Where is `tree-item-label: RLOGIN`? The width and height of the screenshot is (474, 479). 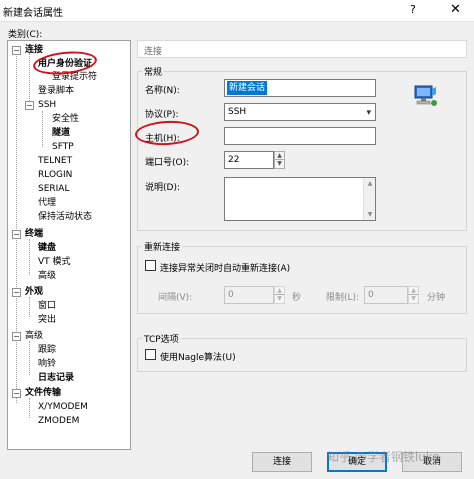 tree-item-label: RLOGIN is located at coordinates (55, 175).